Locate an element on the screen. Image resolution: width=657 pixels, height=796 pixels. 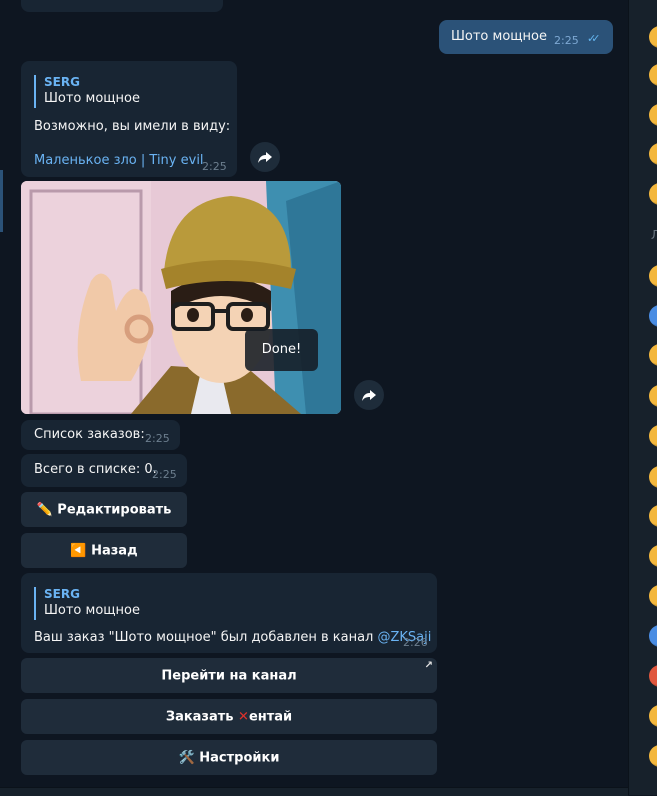
go-to-channel-button: Перейти на канал ↗ is located at coordinates (229, 675).